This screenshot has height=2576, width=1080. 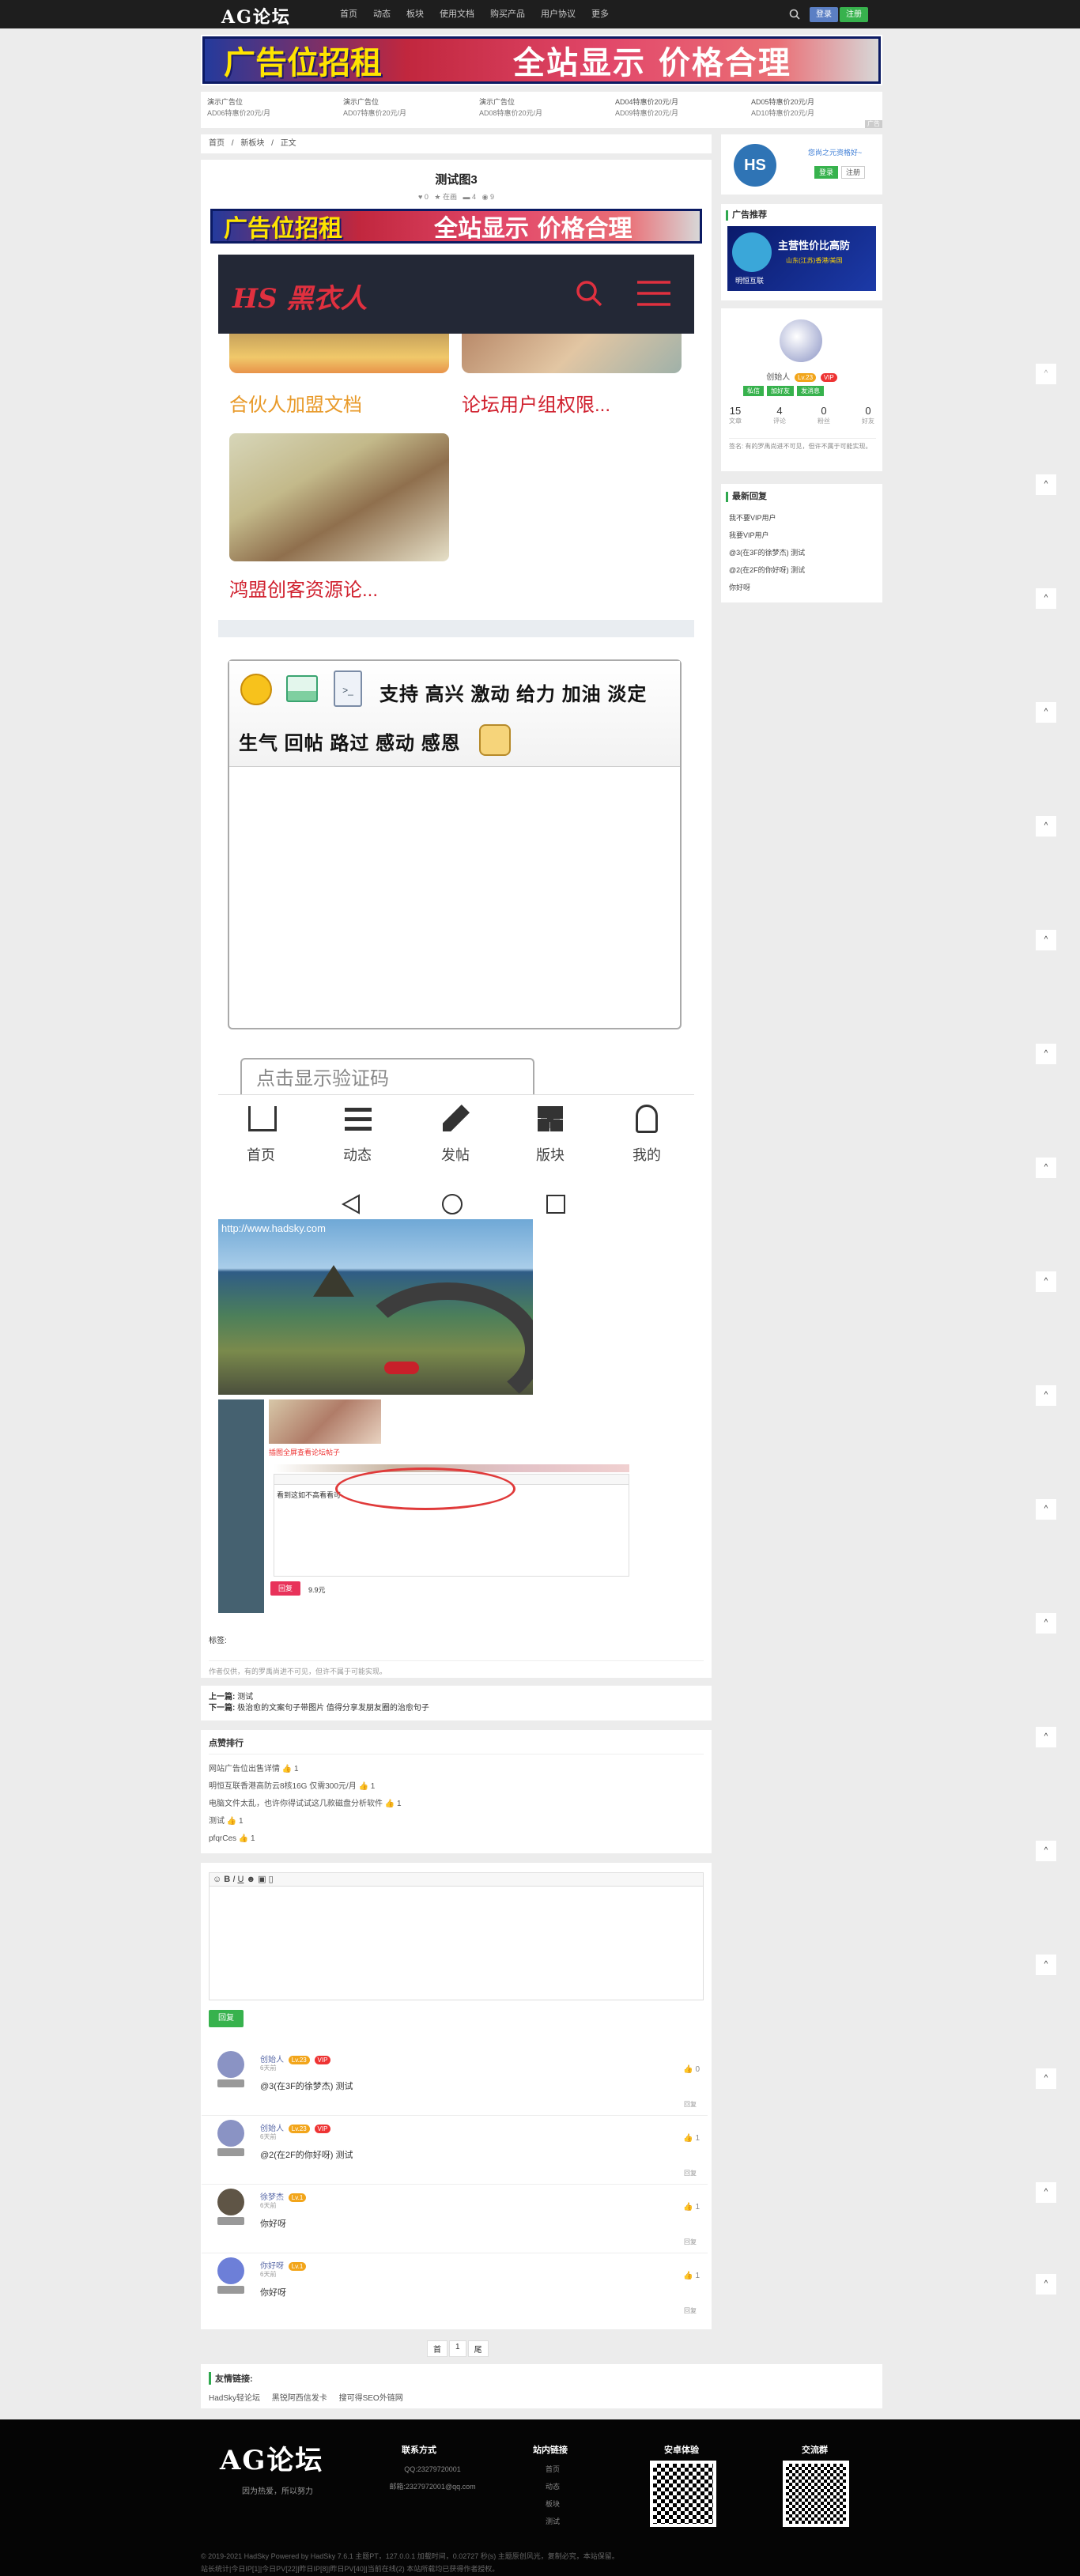 What do you see at coordinates (457, 1804) in the screenshot?
I see `hot-item: 电脑文件太乱，也许你得试试这几款磁盘分析软件 👍 1` at bounding box center [457, 1804].